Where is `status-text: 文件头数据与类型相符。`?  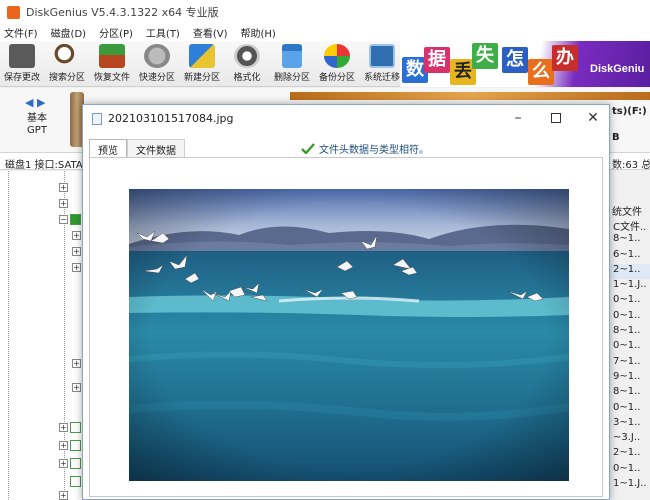
status-text: 文件头数据与类型相符。 is located at coordinates (374, 150).